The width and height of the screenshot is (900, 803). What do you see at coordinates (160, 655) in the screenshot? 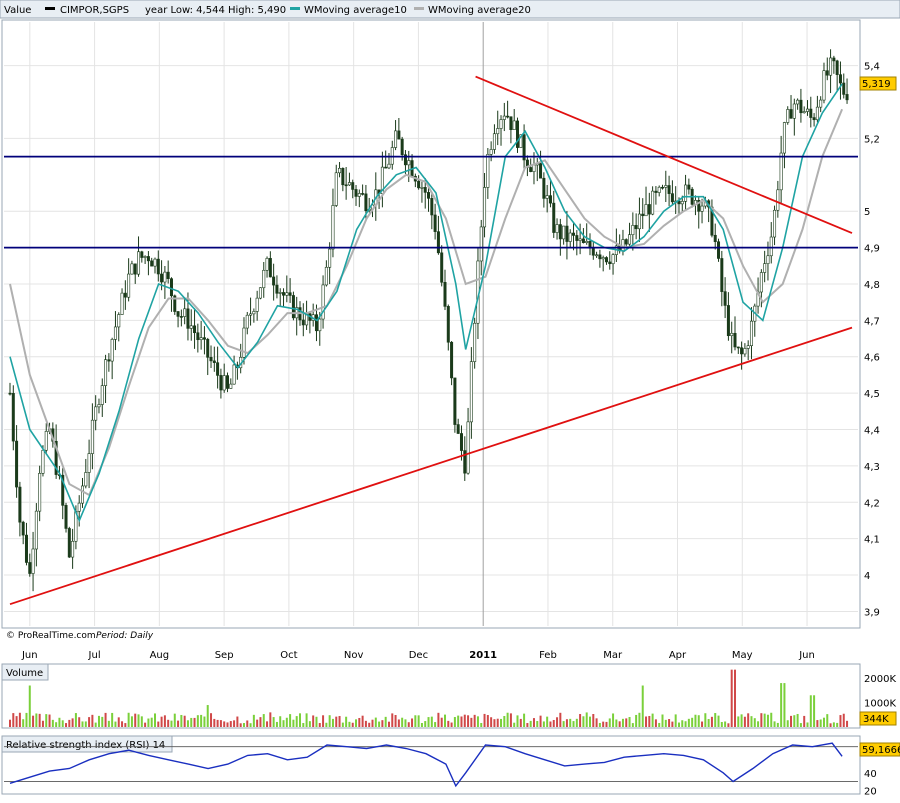
I see `x-month-label: Aug` at bounding box center [160, 655].